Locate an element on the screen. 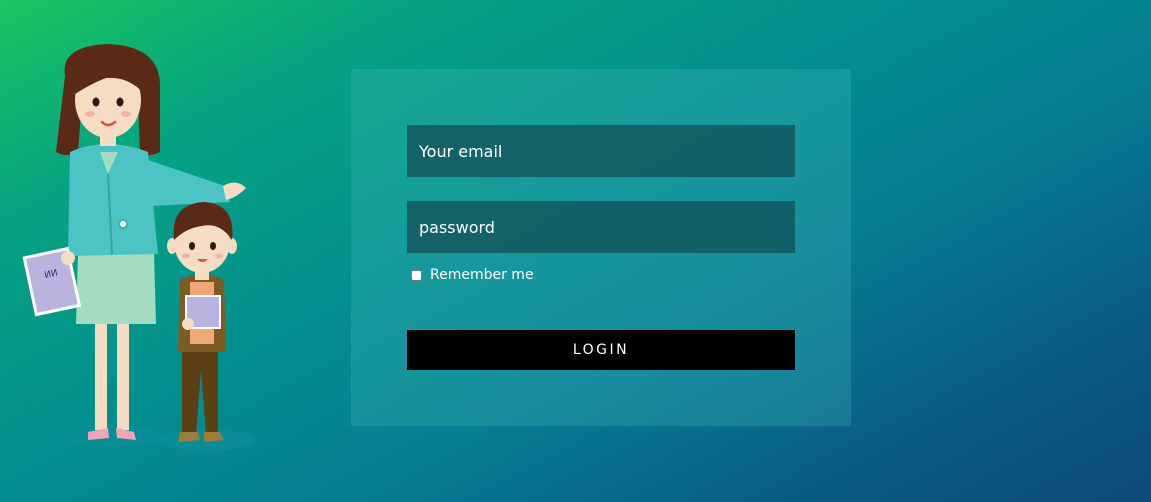 This screenshot has width=1151, height=502. teacher-shadow is located at coordinates (110, 436).